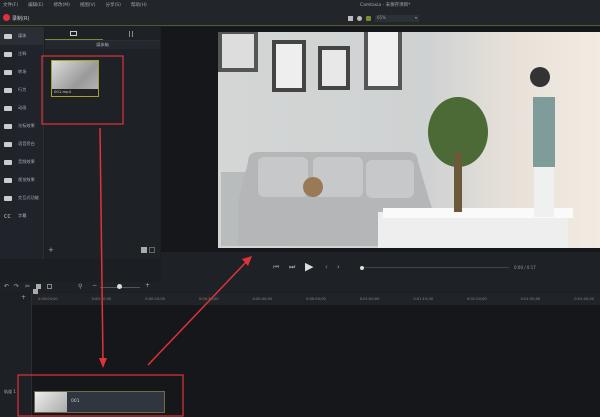 The width and height of the screenshot is (600, 417). Describe the element at coordinates (100, 395) in the screenshot. I see `annotation-box-clip` at that location.